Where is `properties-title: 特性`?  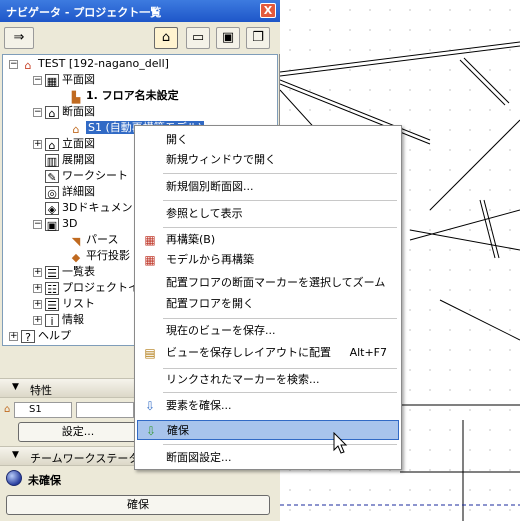
properties-title: 特性 is located at coordinates (41, 390).